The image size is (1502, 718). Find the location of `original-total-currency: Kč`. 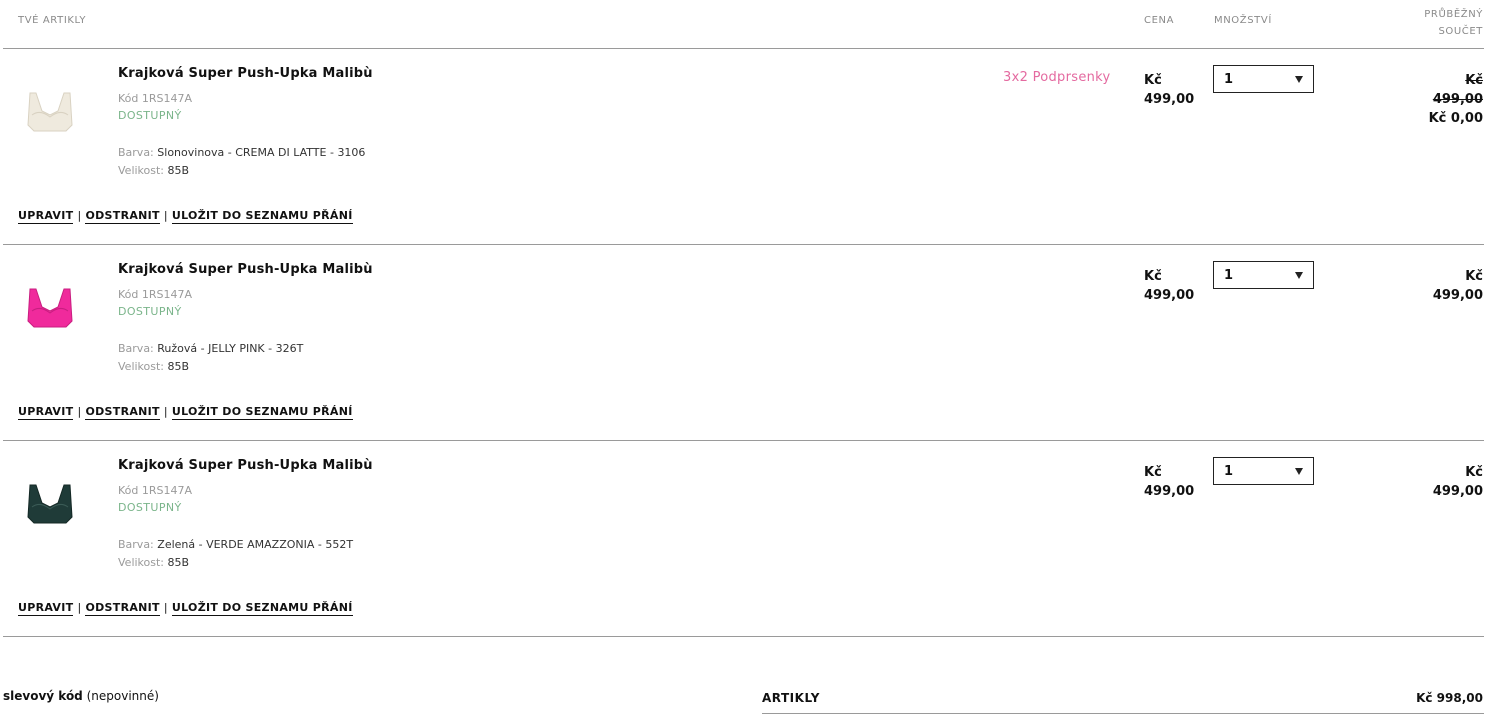

original-total-currency: Kč is located at coordinates (1474, 80).